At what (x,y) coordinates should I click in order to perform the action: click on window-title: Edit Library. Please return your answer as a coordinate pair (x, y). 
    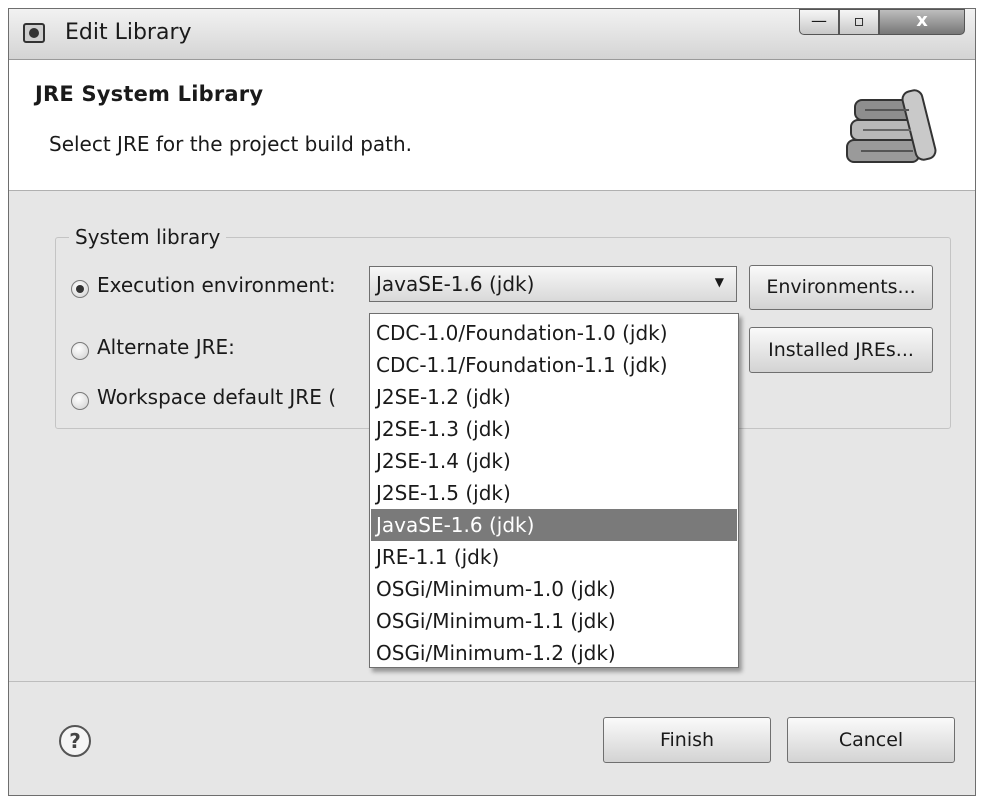
    Looking at the image, I should click on (128, 32).